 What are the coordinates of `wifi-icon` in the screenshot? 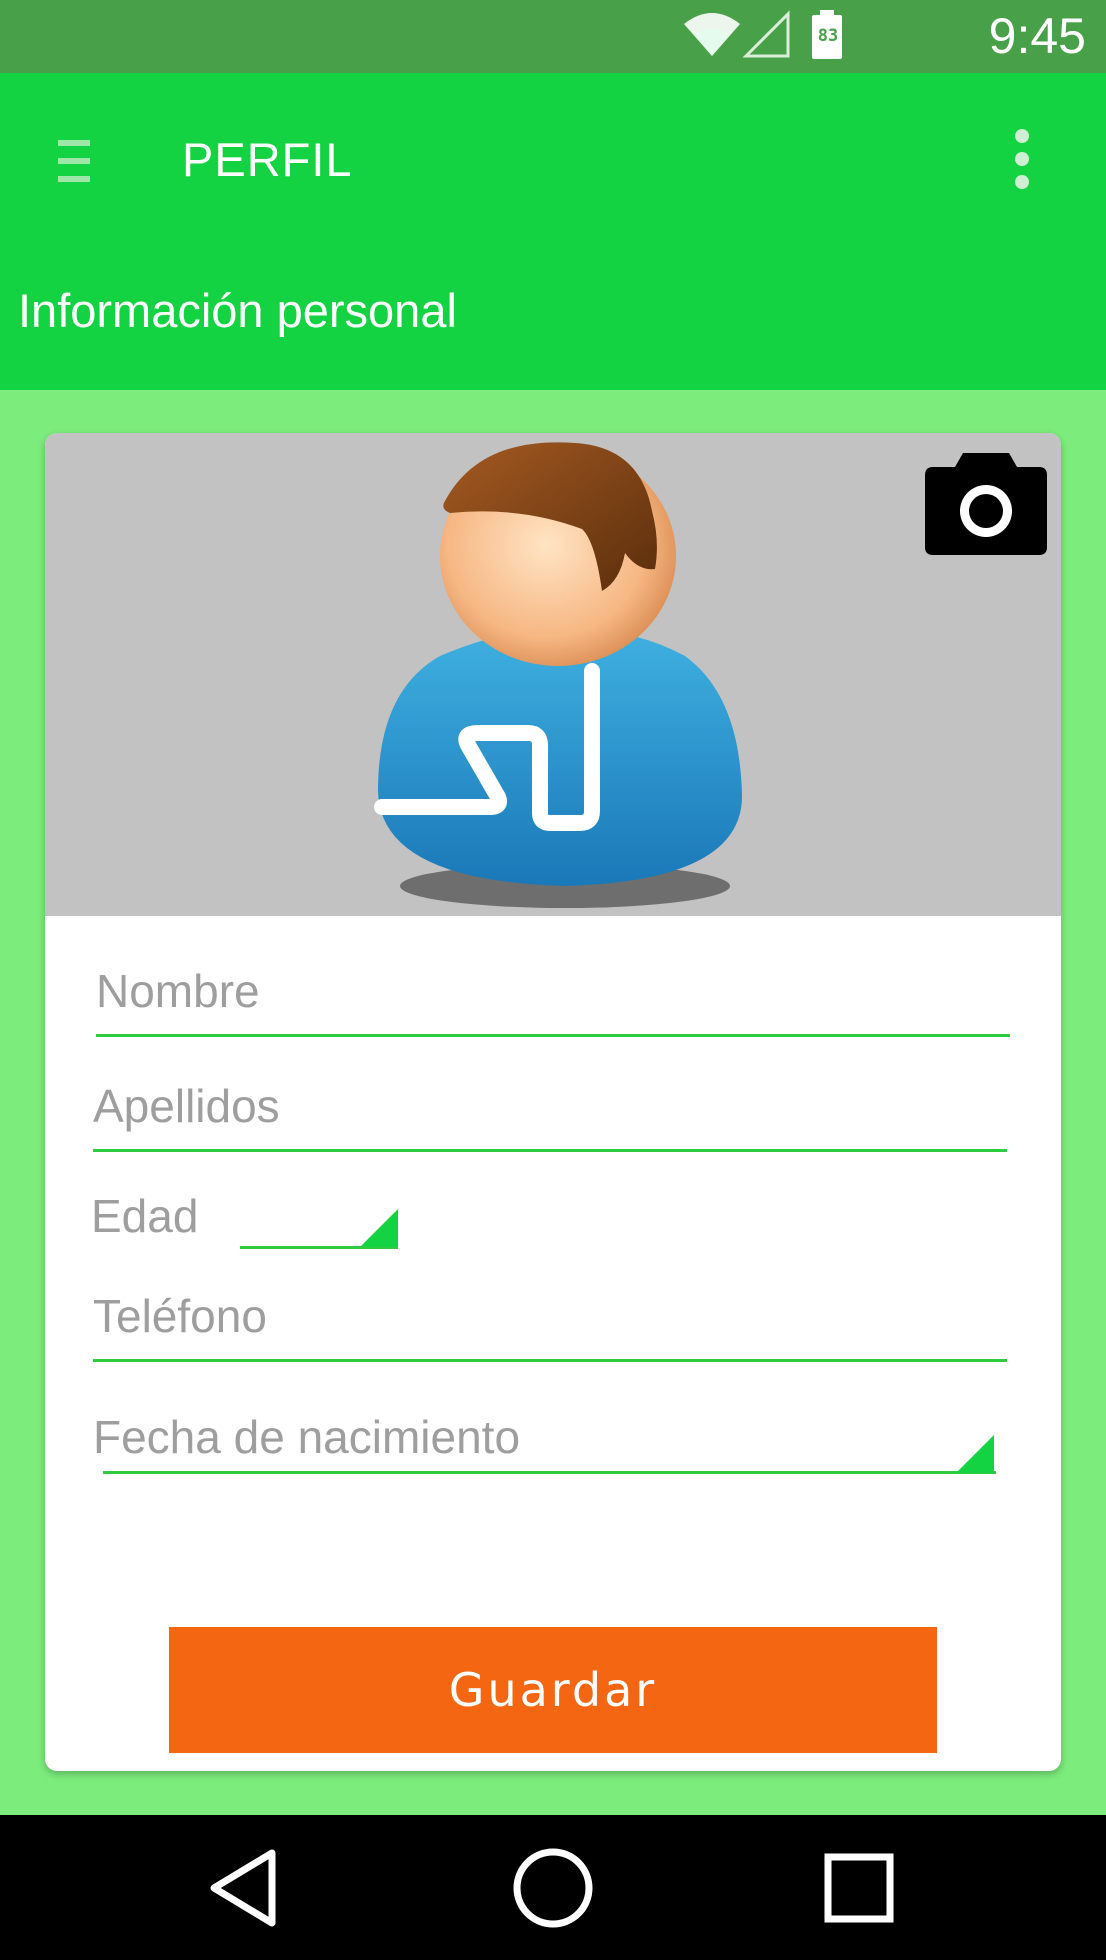 It's located at (712, 34).